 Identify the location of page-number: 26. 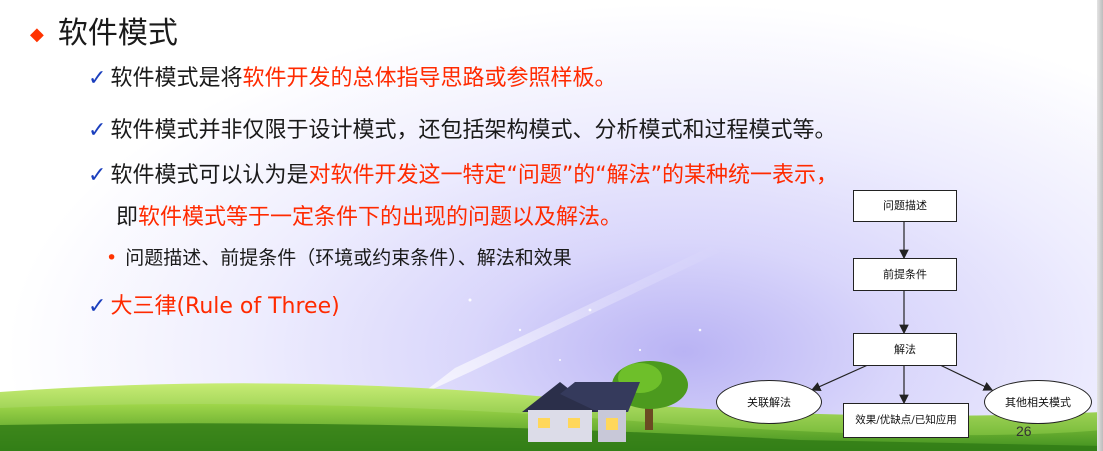
(1024, 431).